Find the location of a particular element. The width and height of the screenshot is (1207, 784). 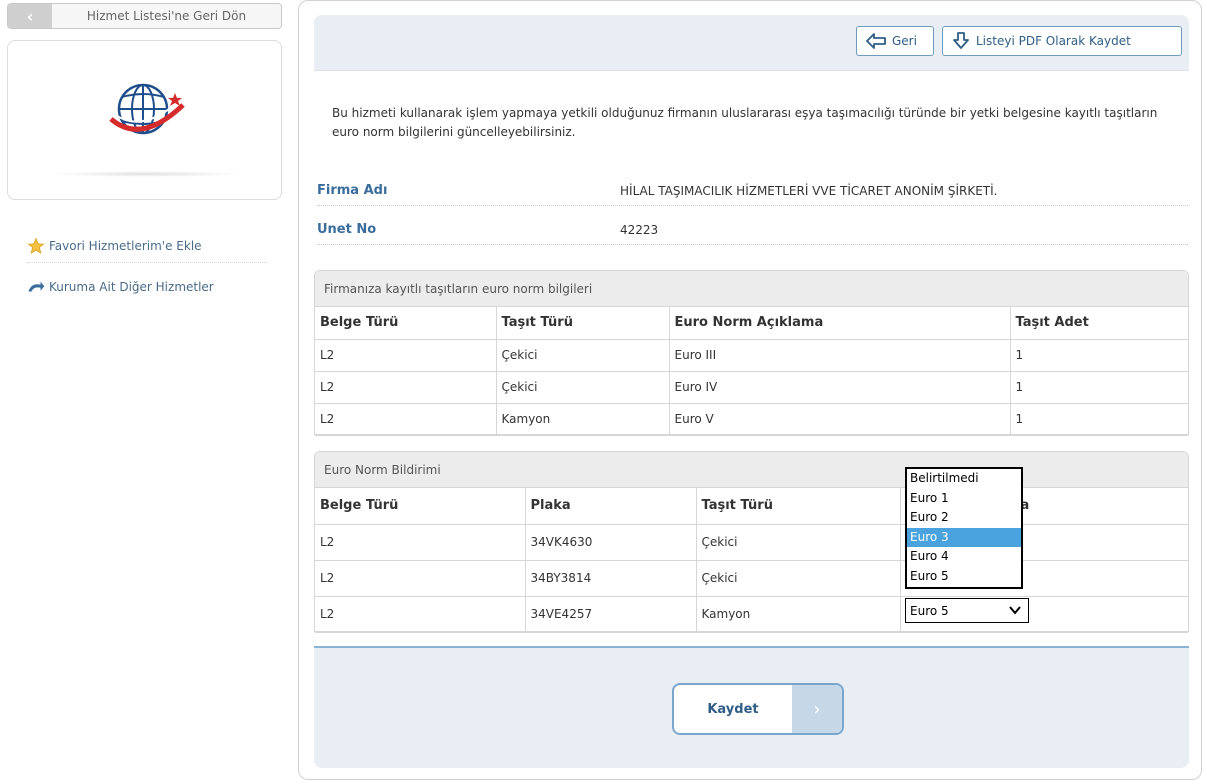

table-row: L2 34VE4257 Kamyon is located at coordinates (751, 614).